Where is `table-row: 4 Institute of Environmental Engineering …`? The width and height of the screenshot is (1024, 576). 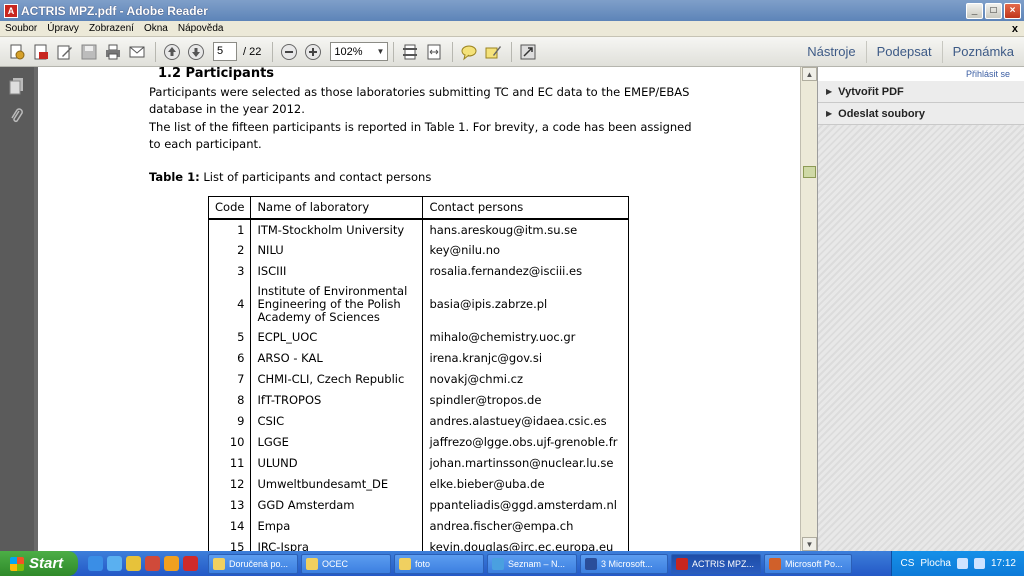
table-row: 4 Institute of Environmental Engineering … is located at coordinates (418, 304).